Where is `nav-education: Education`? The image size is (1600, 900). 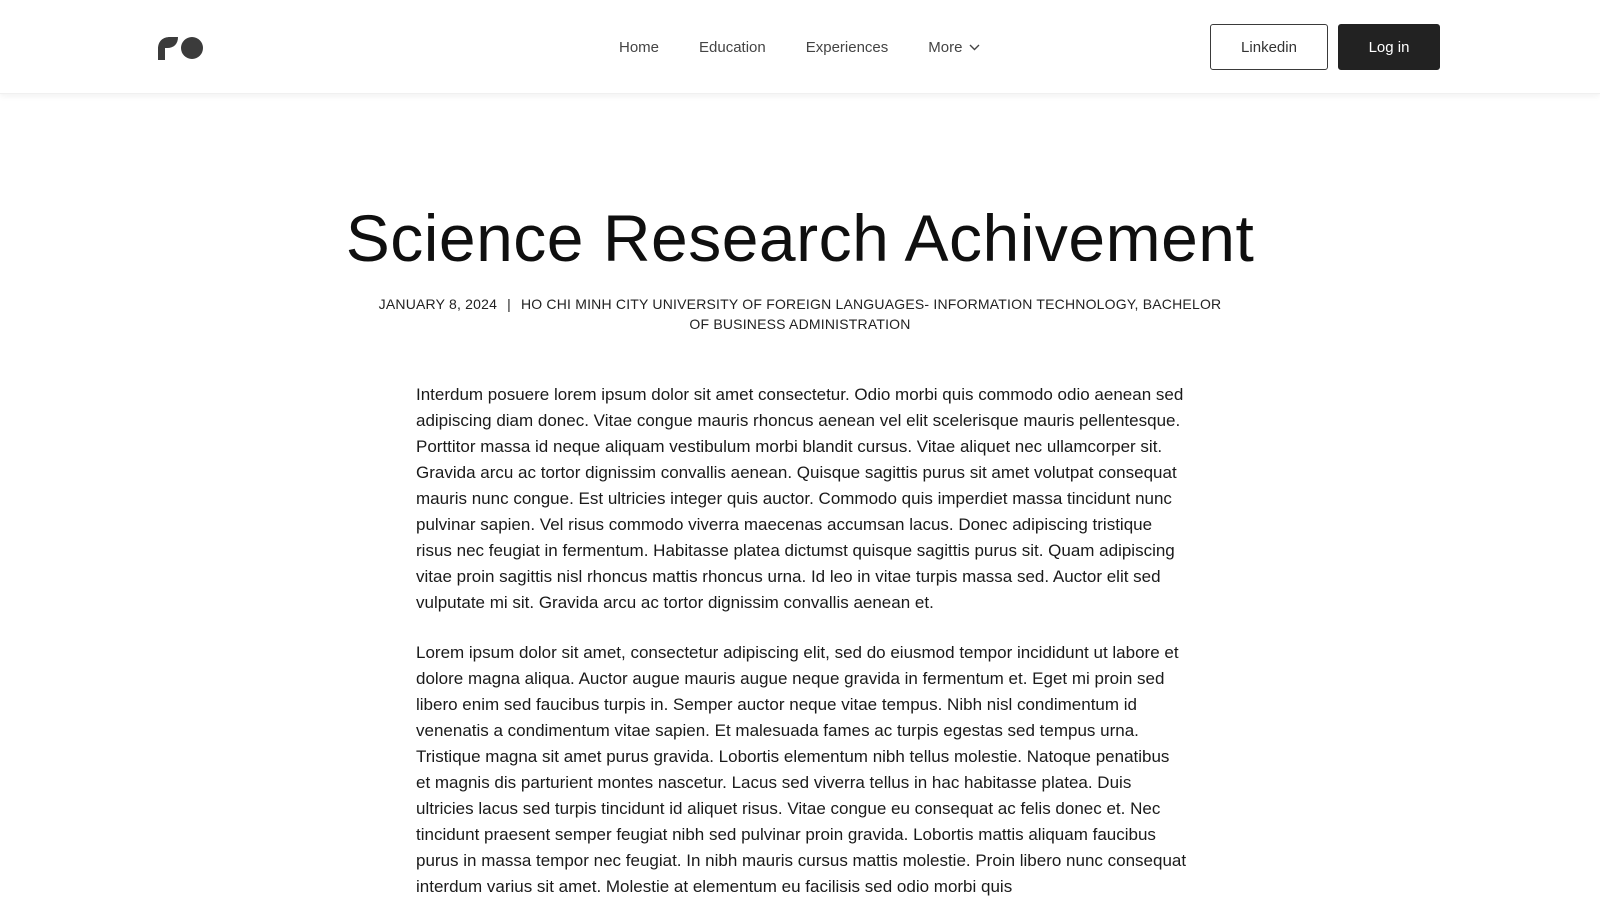 nav-education: Education is located at coordinates (732, 47).